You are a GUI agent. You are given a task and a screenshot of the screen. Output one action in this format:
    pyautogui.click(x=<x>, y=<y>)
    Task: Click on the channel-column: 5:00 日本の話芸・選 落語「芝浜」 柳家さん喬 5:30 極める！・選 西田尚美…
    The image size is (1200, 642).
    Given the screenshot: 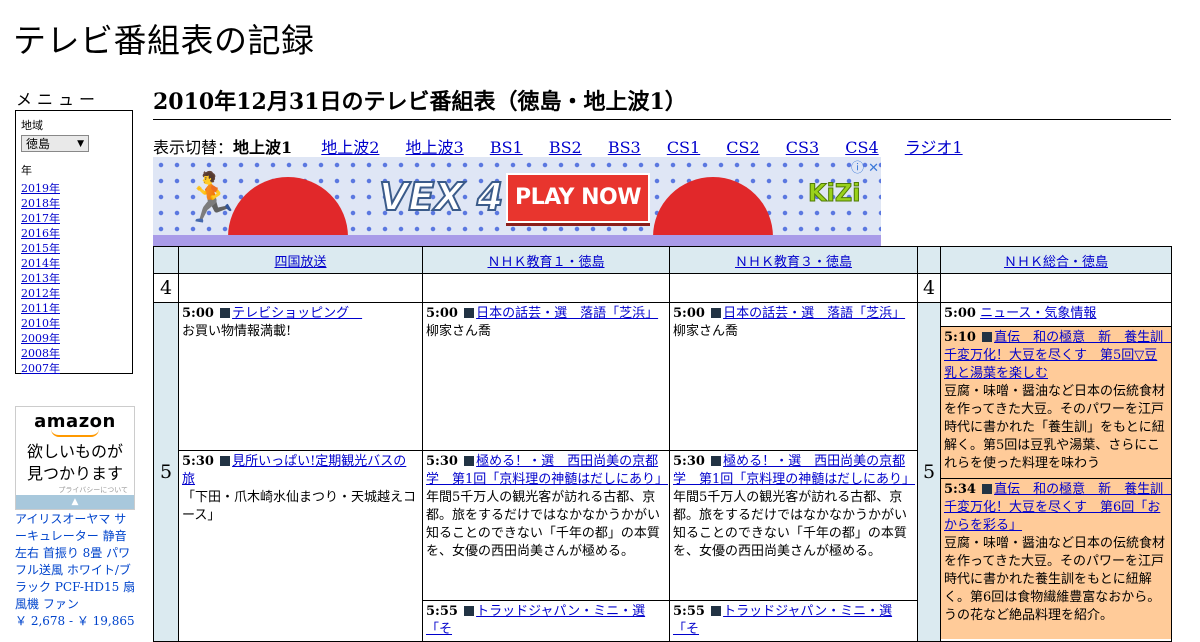 What is the action you would take?
    pyautogui.click(x=793, y=472)
    